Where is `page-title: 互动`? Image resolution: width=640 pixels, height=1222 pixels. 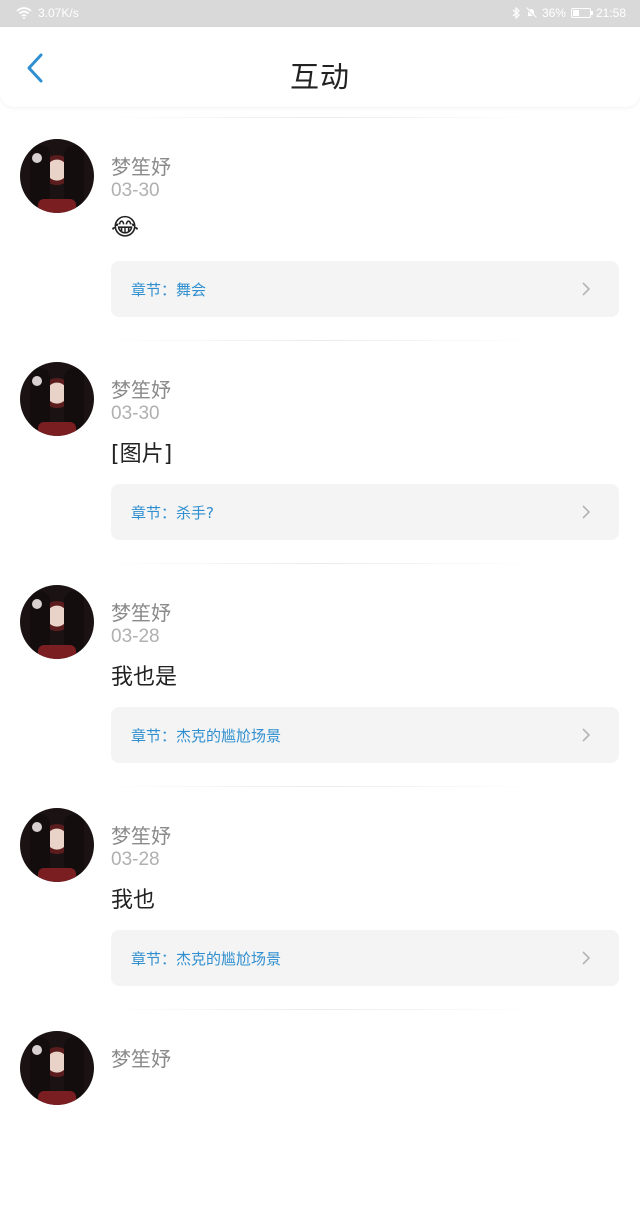 page-title: 互动 is located at coordinates (319, 77).